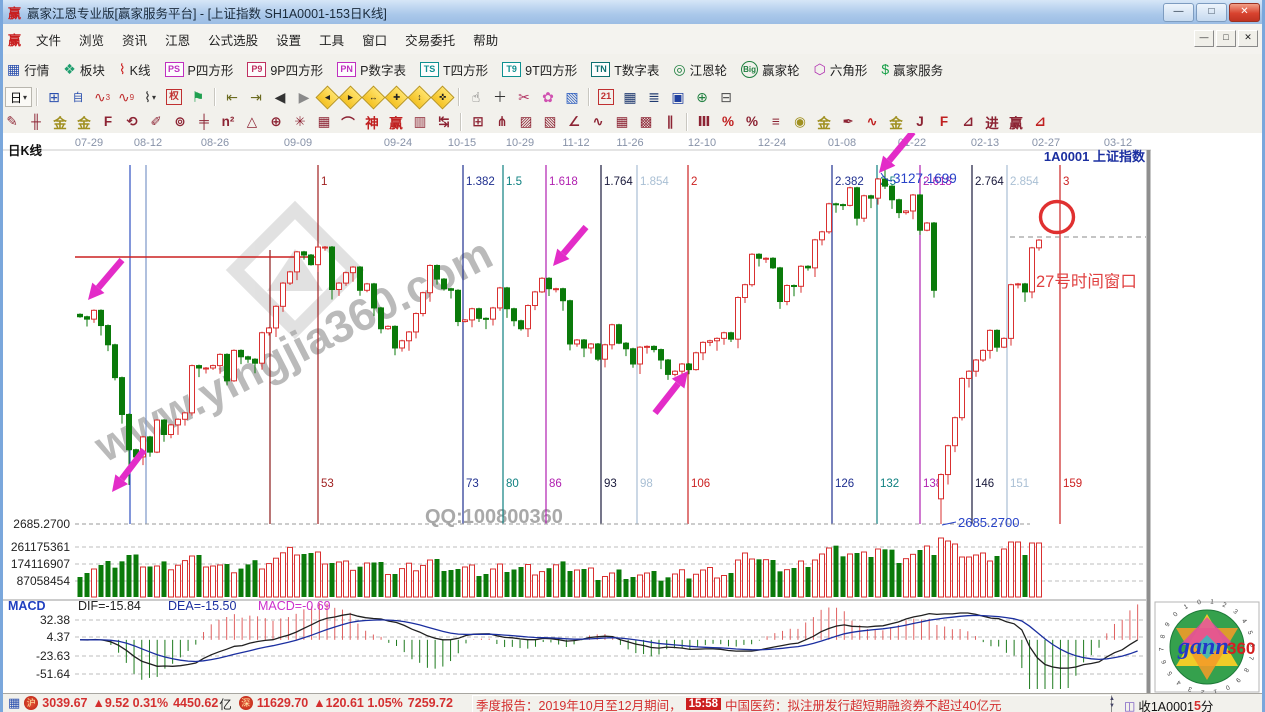 This screenshot has width=1265, height=712. Describe the element at coordinates (944, 121) in the screenshot. I see `f-line-tool: F` at that location.